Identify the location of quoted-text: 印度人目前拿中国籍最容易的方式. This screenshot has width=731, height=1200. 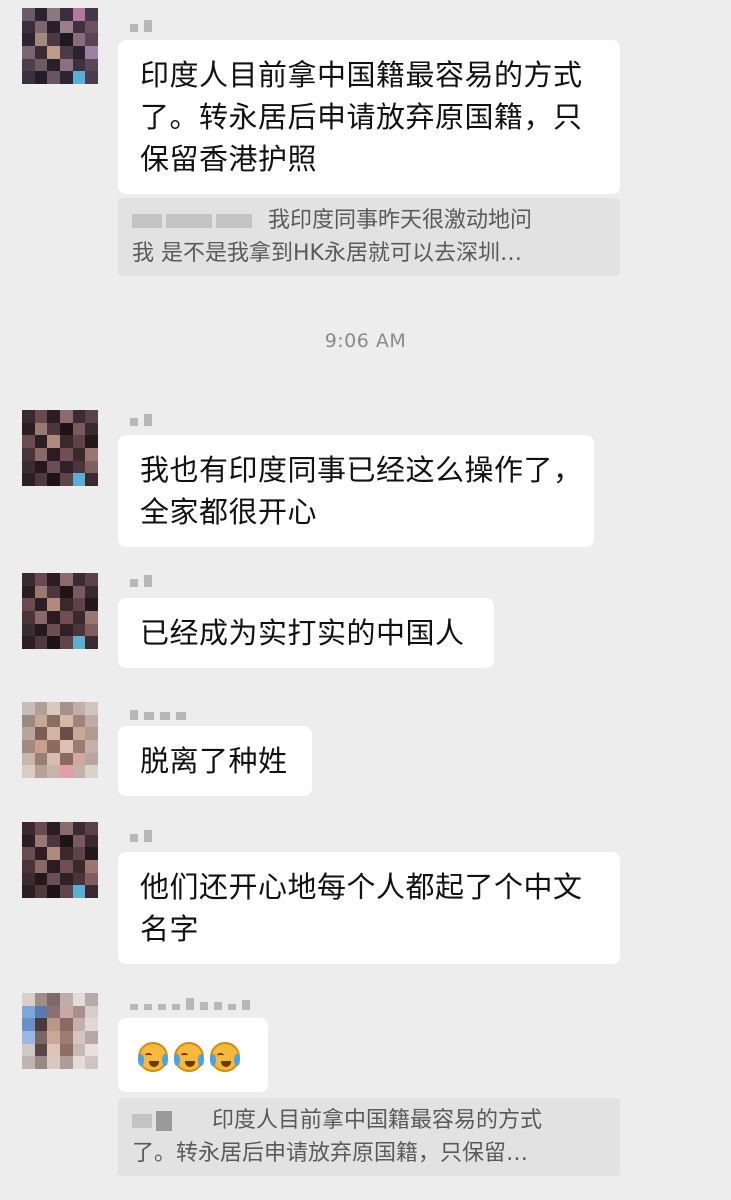
(377, 1120).